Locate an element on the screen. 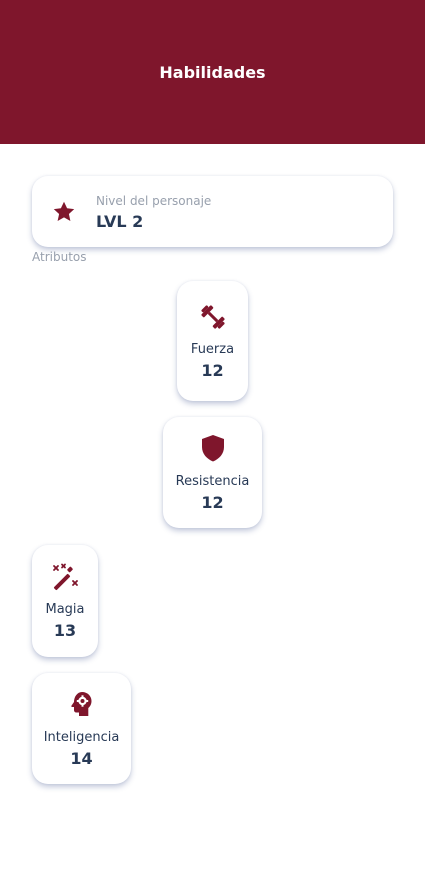  attribute-card-fuerza: Fuerza 12 is located at coordinates (212, 341).